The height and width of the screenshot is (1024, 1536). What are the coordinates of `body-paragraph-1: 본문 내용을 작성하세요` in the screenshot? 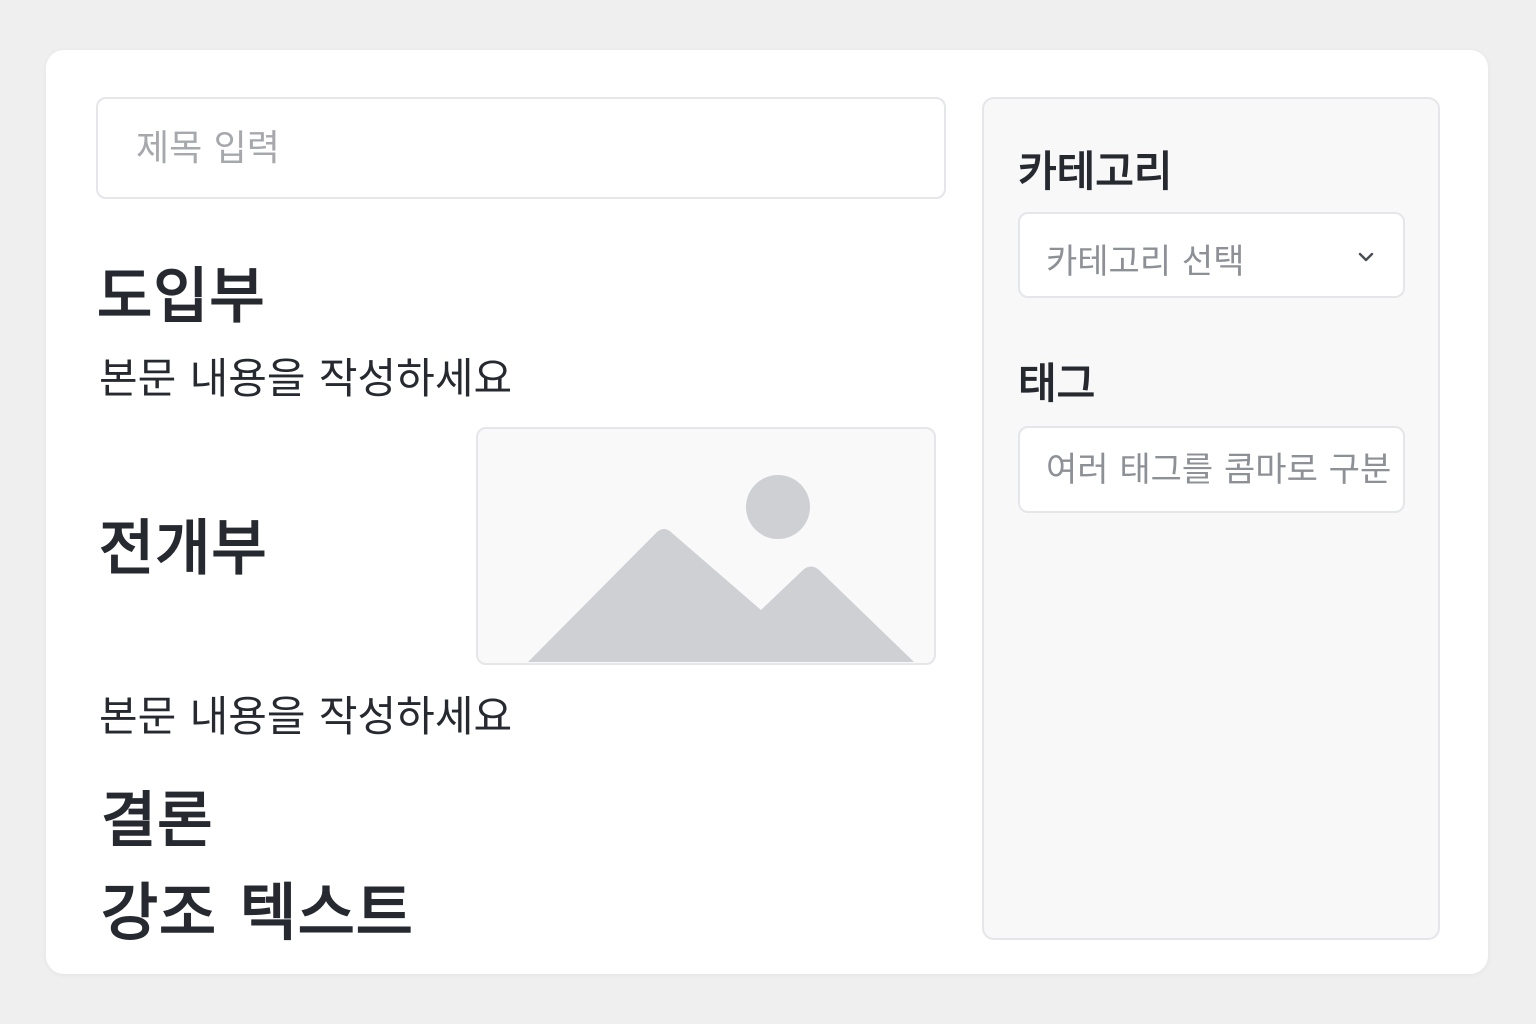 It's located at (305, 375).